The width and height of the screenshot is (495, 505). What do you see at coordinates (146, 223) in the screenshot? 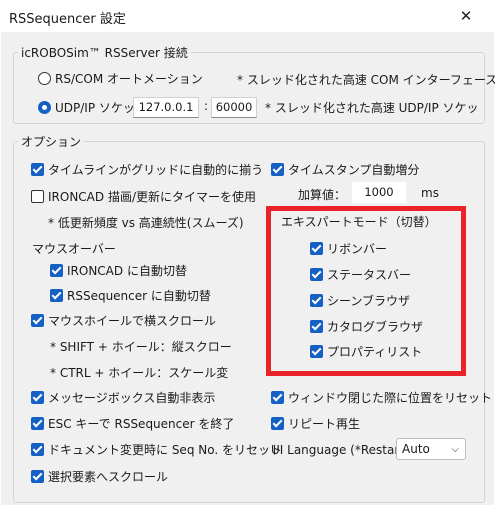
I see `timer-note: * 低更新頻度 vs 高連続性(スムーズ)` at bounding box center [146, 223].